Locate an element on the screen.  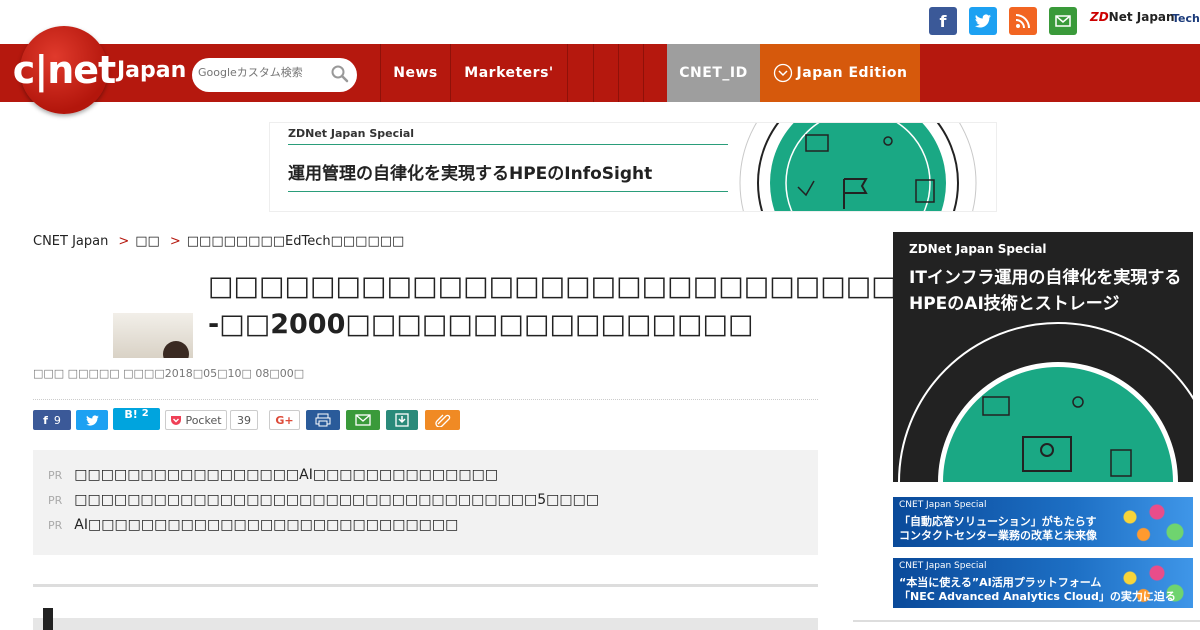
twitter-share-button is located at coordinates (92, 420).